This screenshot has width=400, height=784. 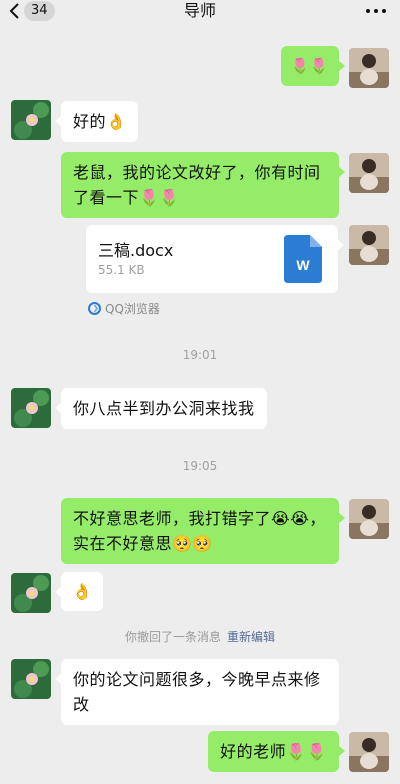 What do you see at coordinates (200, 355) in the screenshot?
I see `timestamp: 19:01` at bounding box center [200, 355].